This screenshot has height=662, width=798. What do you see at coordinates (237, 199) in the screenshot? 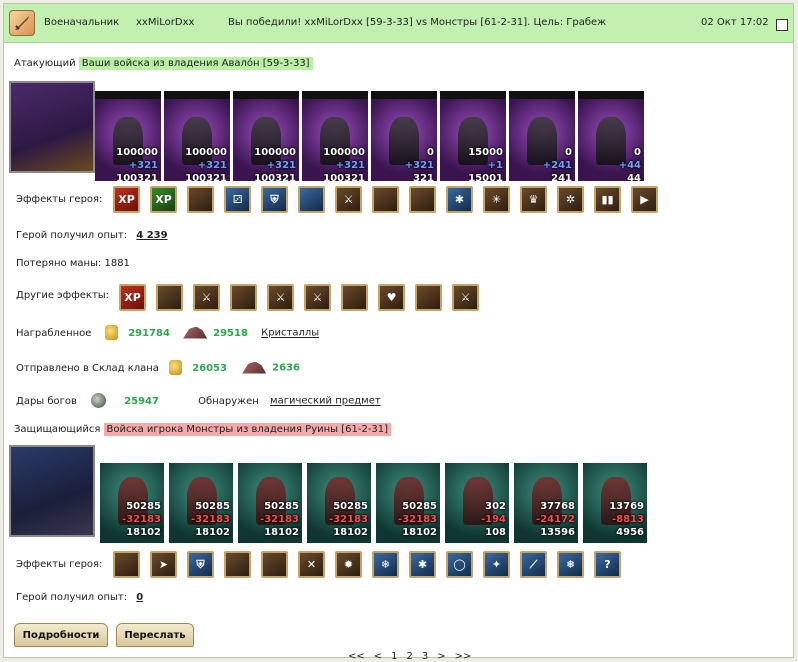
I see `dice-icon: ⚂` at bounding box center [237, 199].